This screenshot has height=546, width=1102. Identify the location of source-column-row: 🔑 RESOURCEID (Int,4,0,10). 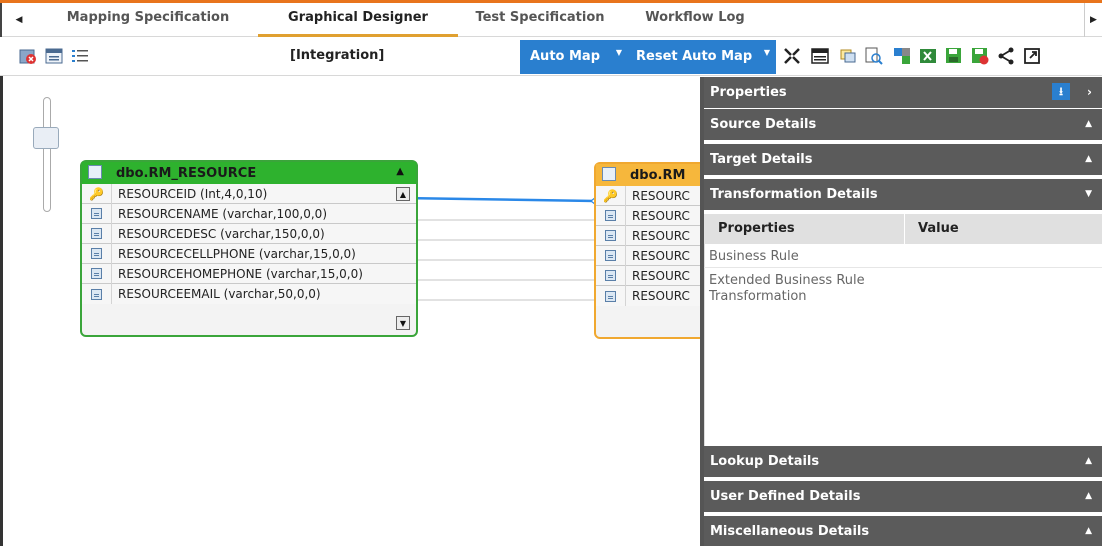
(249, 193).